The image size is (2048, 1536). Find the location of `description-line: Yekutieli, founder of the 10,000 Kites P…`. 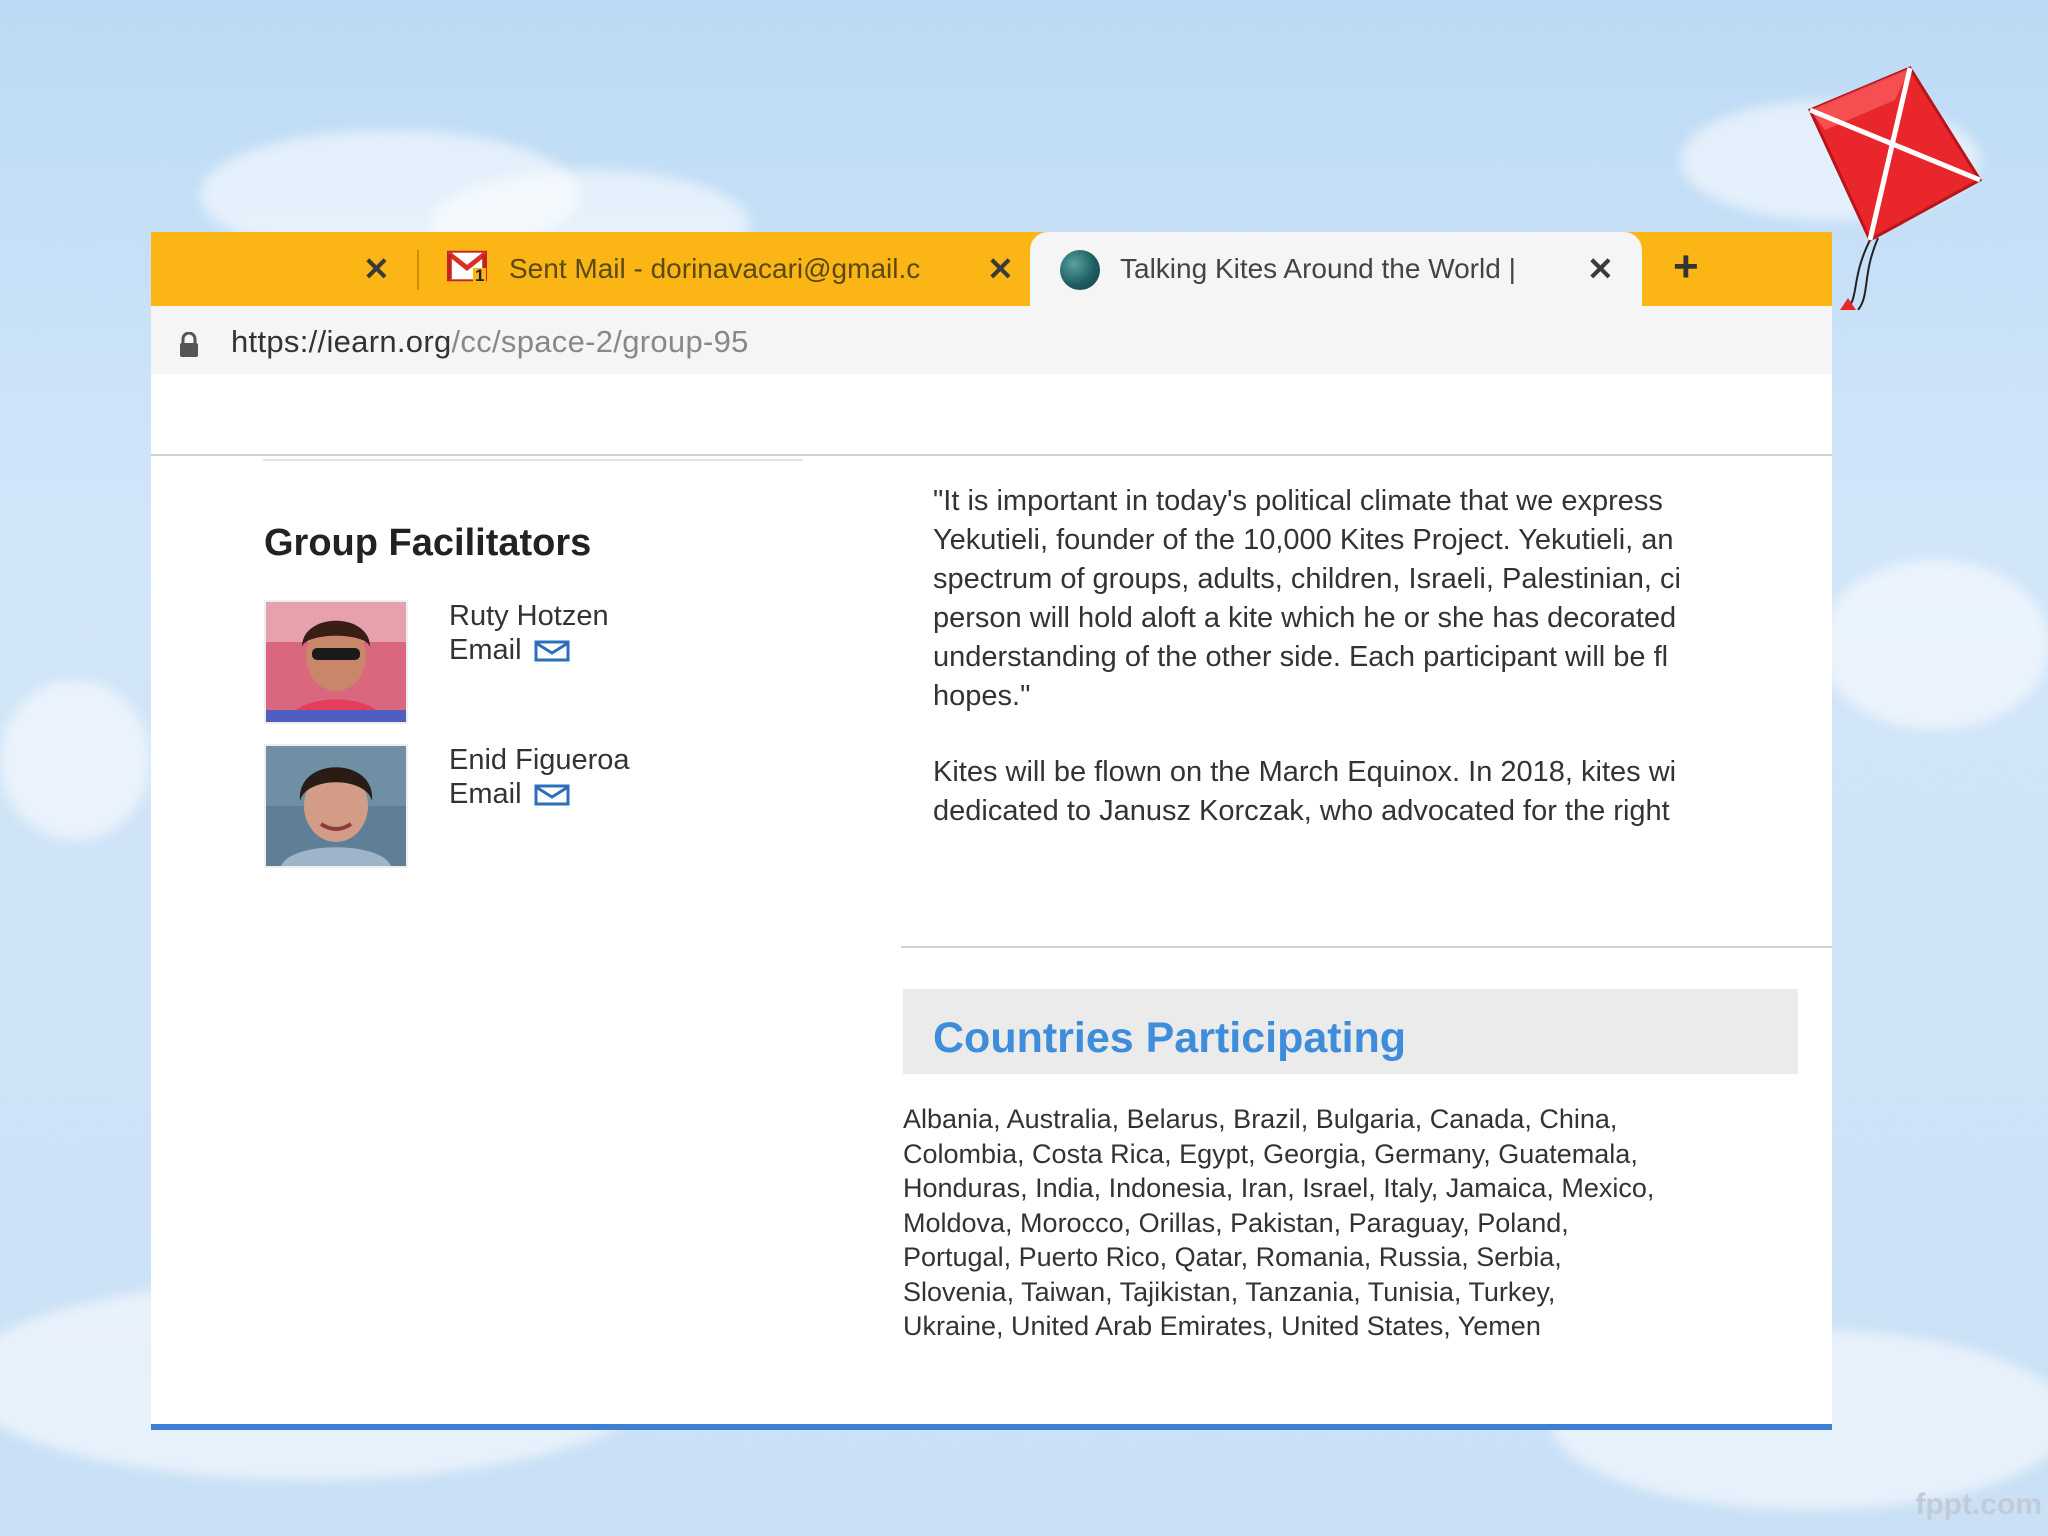

description-line: Yekutieli, founder of the 10,000 Kites P… is located at coordinates (1303, 540).